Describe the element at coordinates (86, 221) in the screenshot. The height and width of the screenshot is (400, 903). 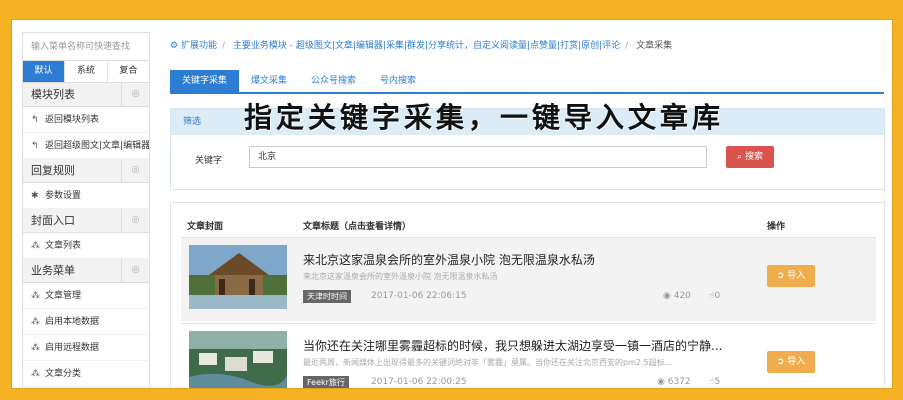
I see `sidebar-group-cover-entry: 封面入口 ◎` at that location.